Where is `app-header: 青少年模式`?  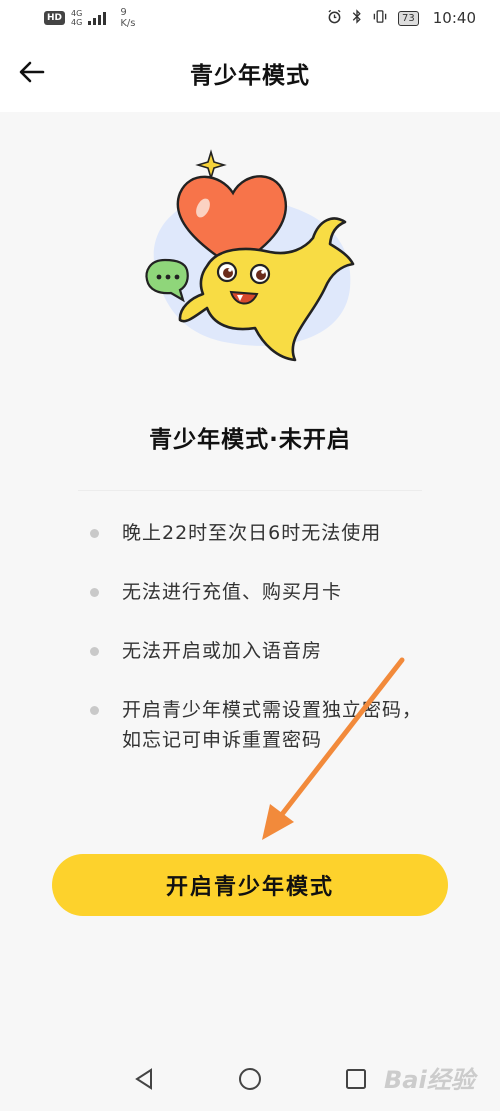 app-header: 青少年模式 is located at coordinates (250, 74).